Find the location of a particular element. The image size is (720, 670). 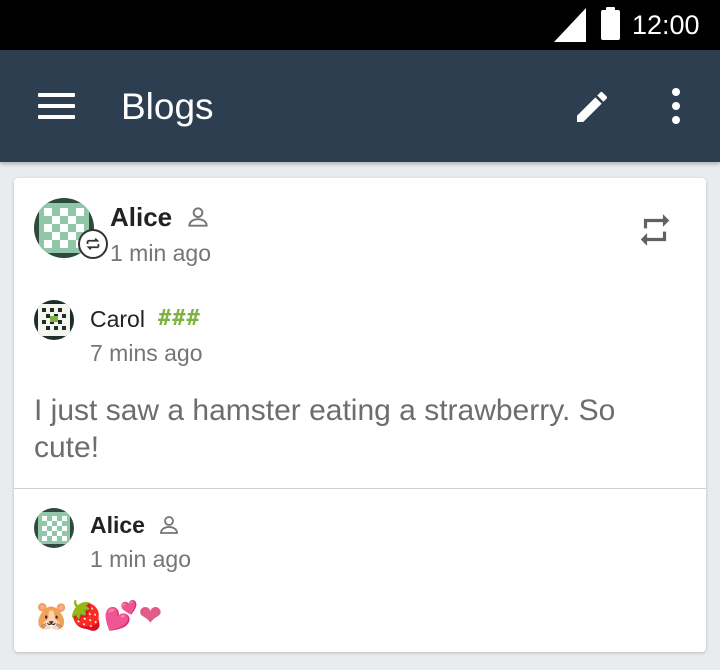

battery-icon is located at coordinates (610, 23).